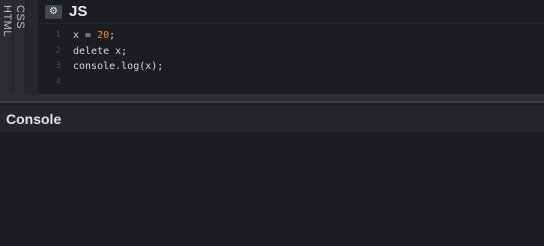  Describe the element at coordinates (85, 35) in the screenshot. I see `code-token: x =` at that location.